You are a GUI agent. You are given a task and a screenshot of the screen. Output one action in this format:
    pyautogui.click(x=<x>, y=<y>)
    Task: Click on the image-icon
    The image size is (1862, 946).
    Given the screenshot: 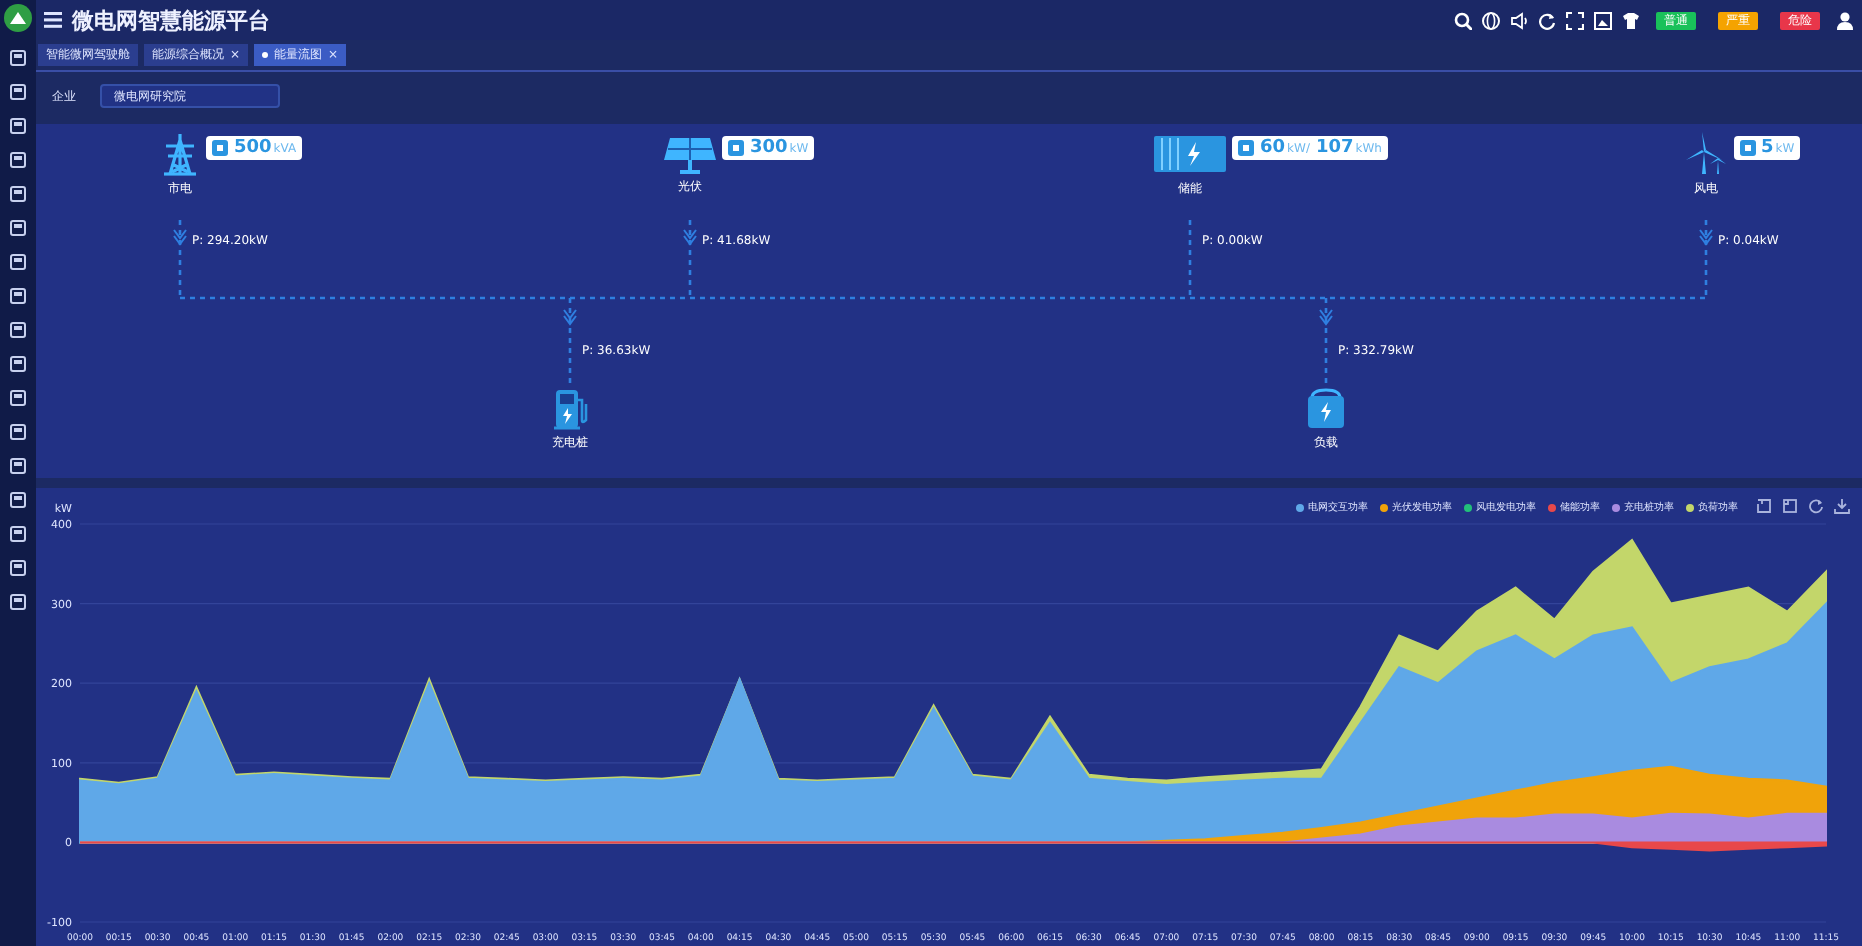 What is the action you would take?
    pyautogui.click(x=1603, y=20)
    